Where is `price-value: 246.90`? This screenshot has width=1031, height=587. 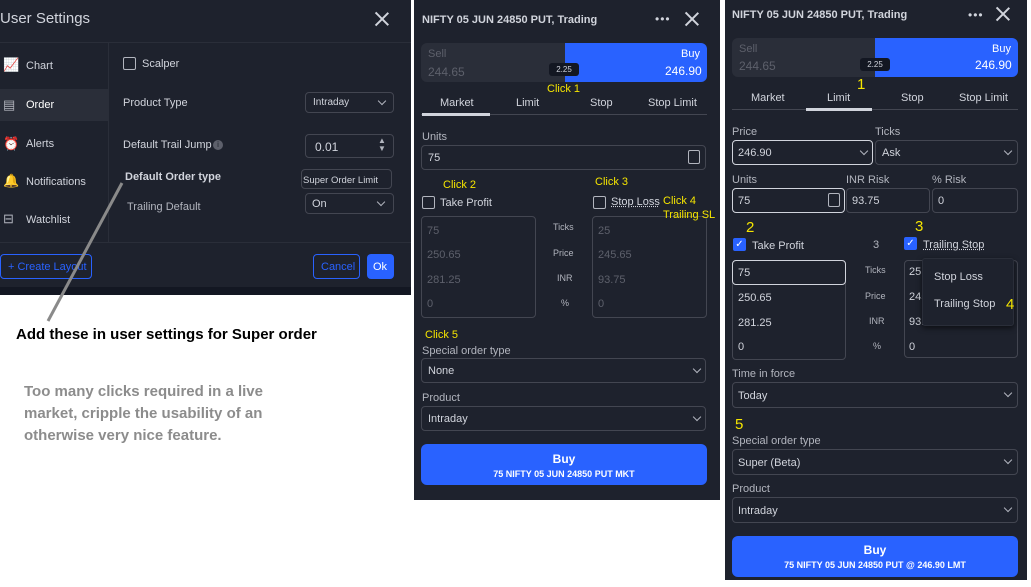
price-value: 246.90 is located at coordinates (755, 153).